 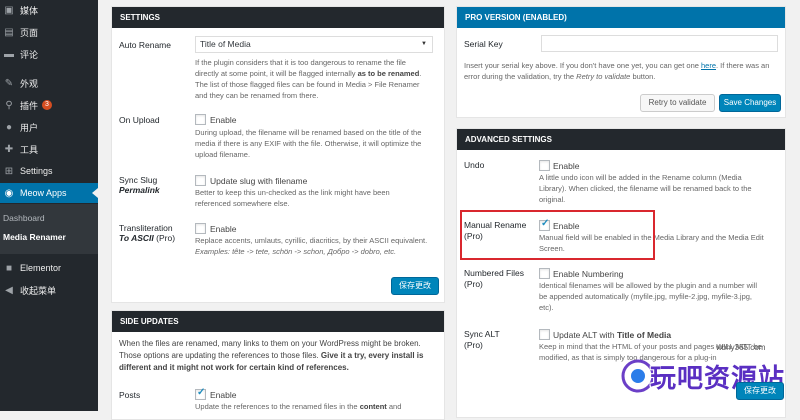 What do you see at coordinates (49, 83) in the screenshot?
I see `menu-item-appearance: ✎ 外观` at bounding box center [49, 83].